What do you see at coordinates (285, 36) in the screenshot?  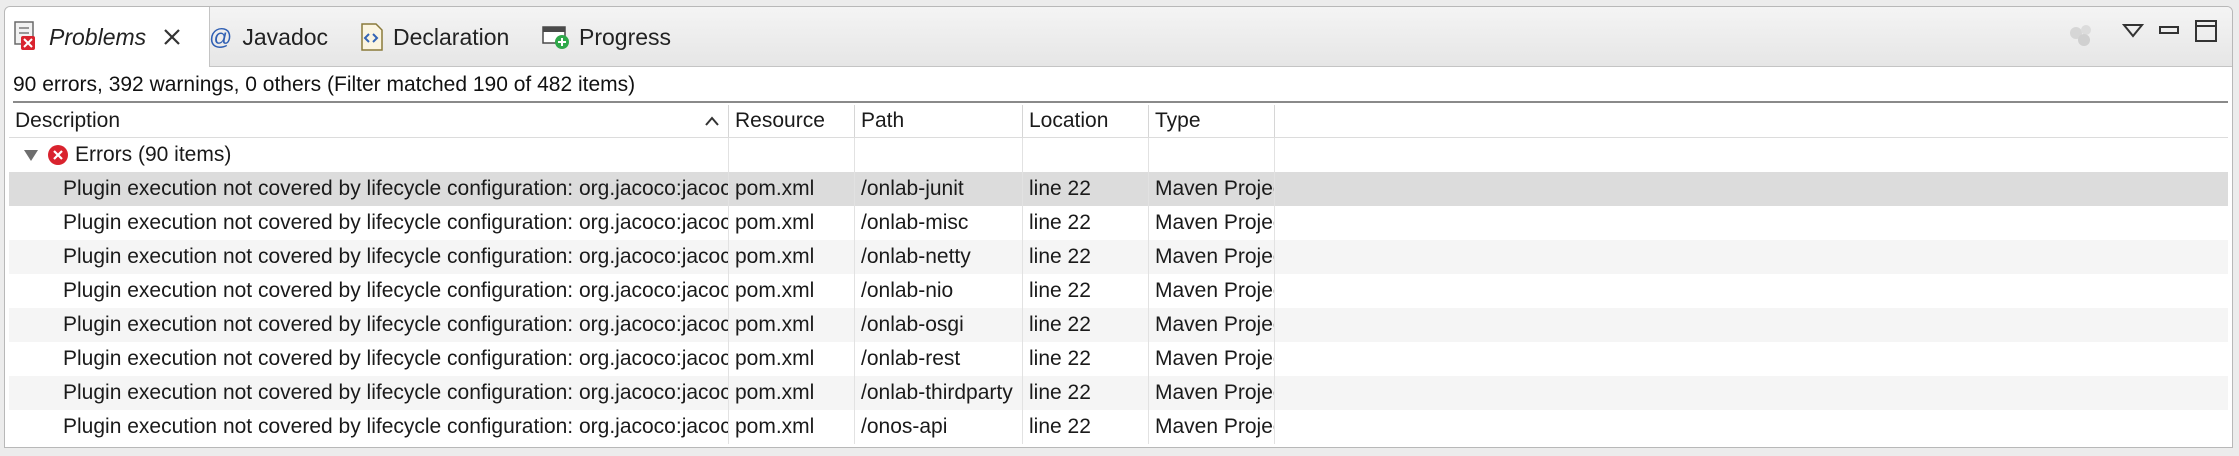 I see `tab-javadoc-label: Javadoc` at bounding box center [285, 36].